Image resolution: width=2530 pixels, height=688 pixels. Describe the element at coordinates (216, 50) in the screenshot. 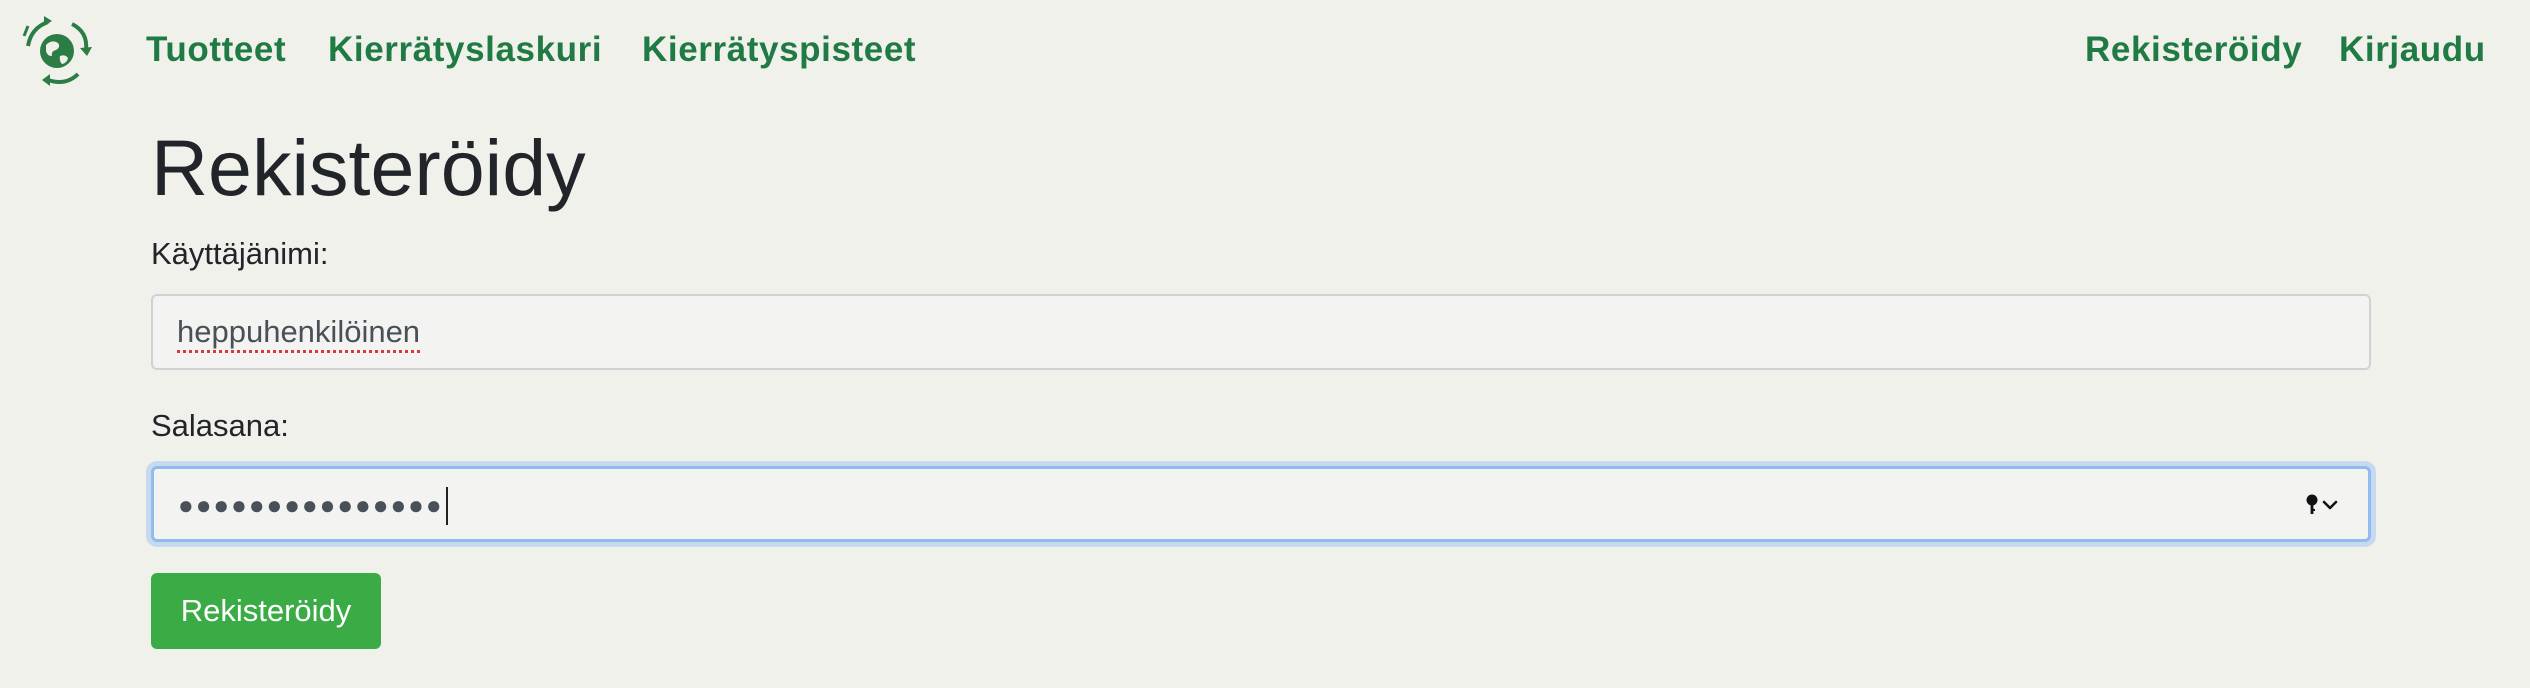

I see `nav-link-tuotteet: Tuotteet` at that location.